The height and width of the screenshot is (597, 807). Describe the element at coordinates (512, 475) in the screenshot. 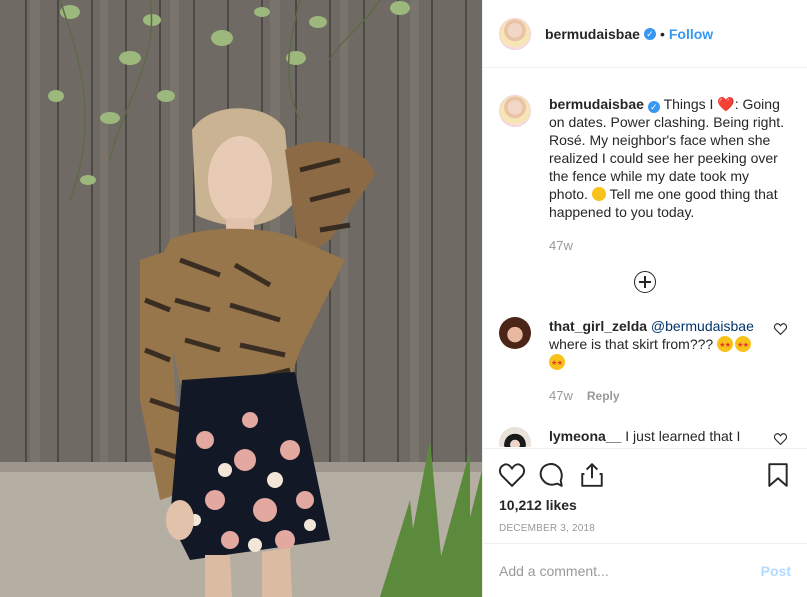

I see `heart-icon` at that location.